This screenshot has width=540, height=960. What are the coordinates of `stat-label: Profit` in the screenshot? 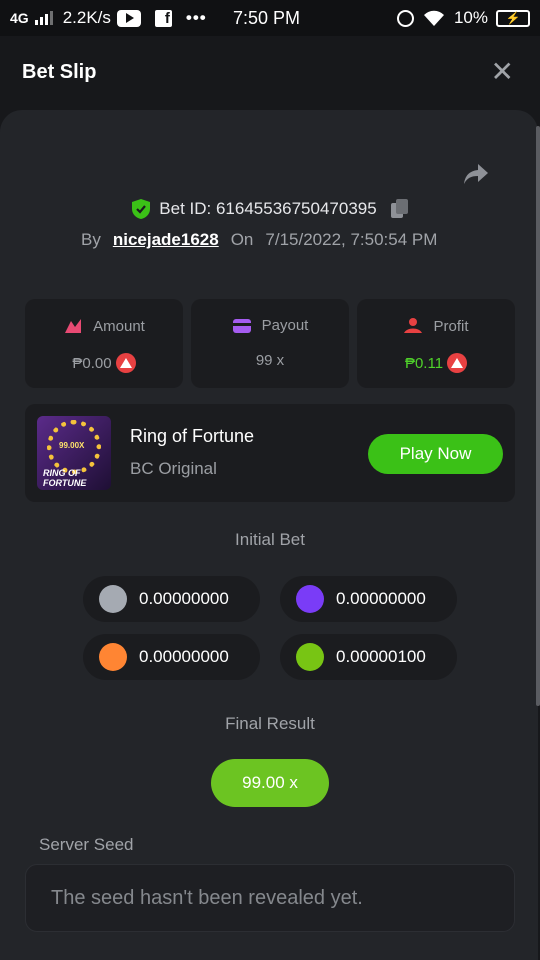 It's located at (451, 326).